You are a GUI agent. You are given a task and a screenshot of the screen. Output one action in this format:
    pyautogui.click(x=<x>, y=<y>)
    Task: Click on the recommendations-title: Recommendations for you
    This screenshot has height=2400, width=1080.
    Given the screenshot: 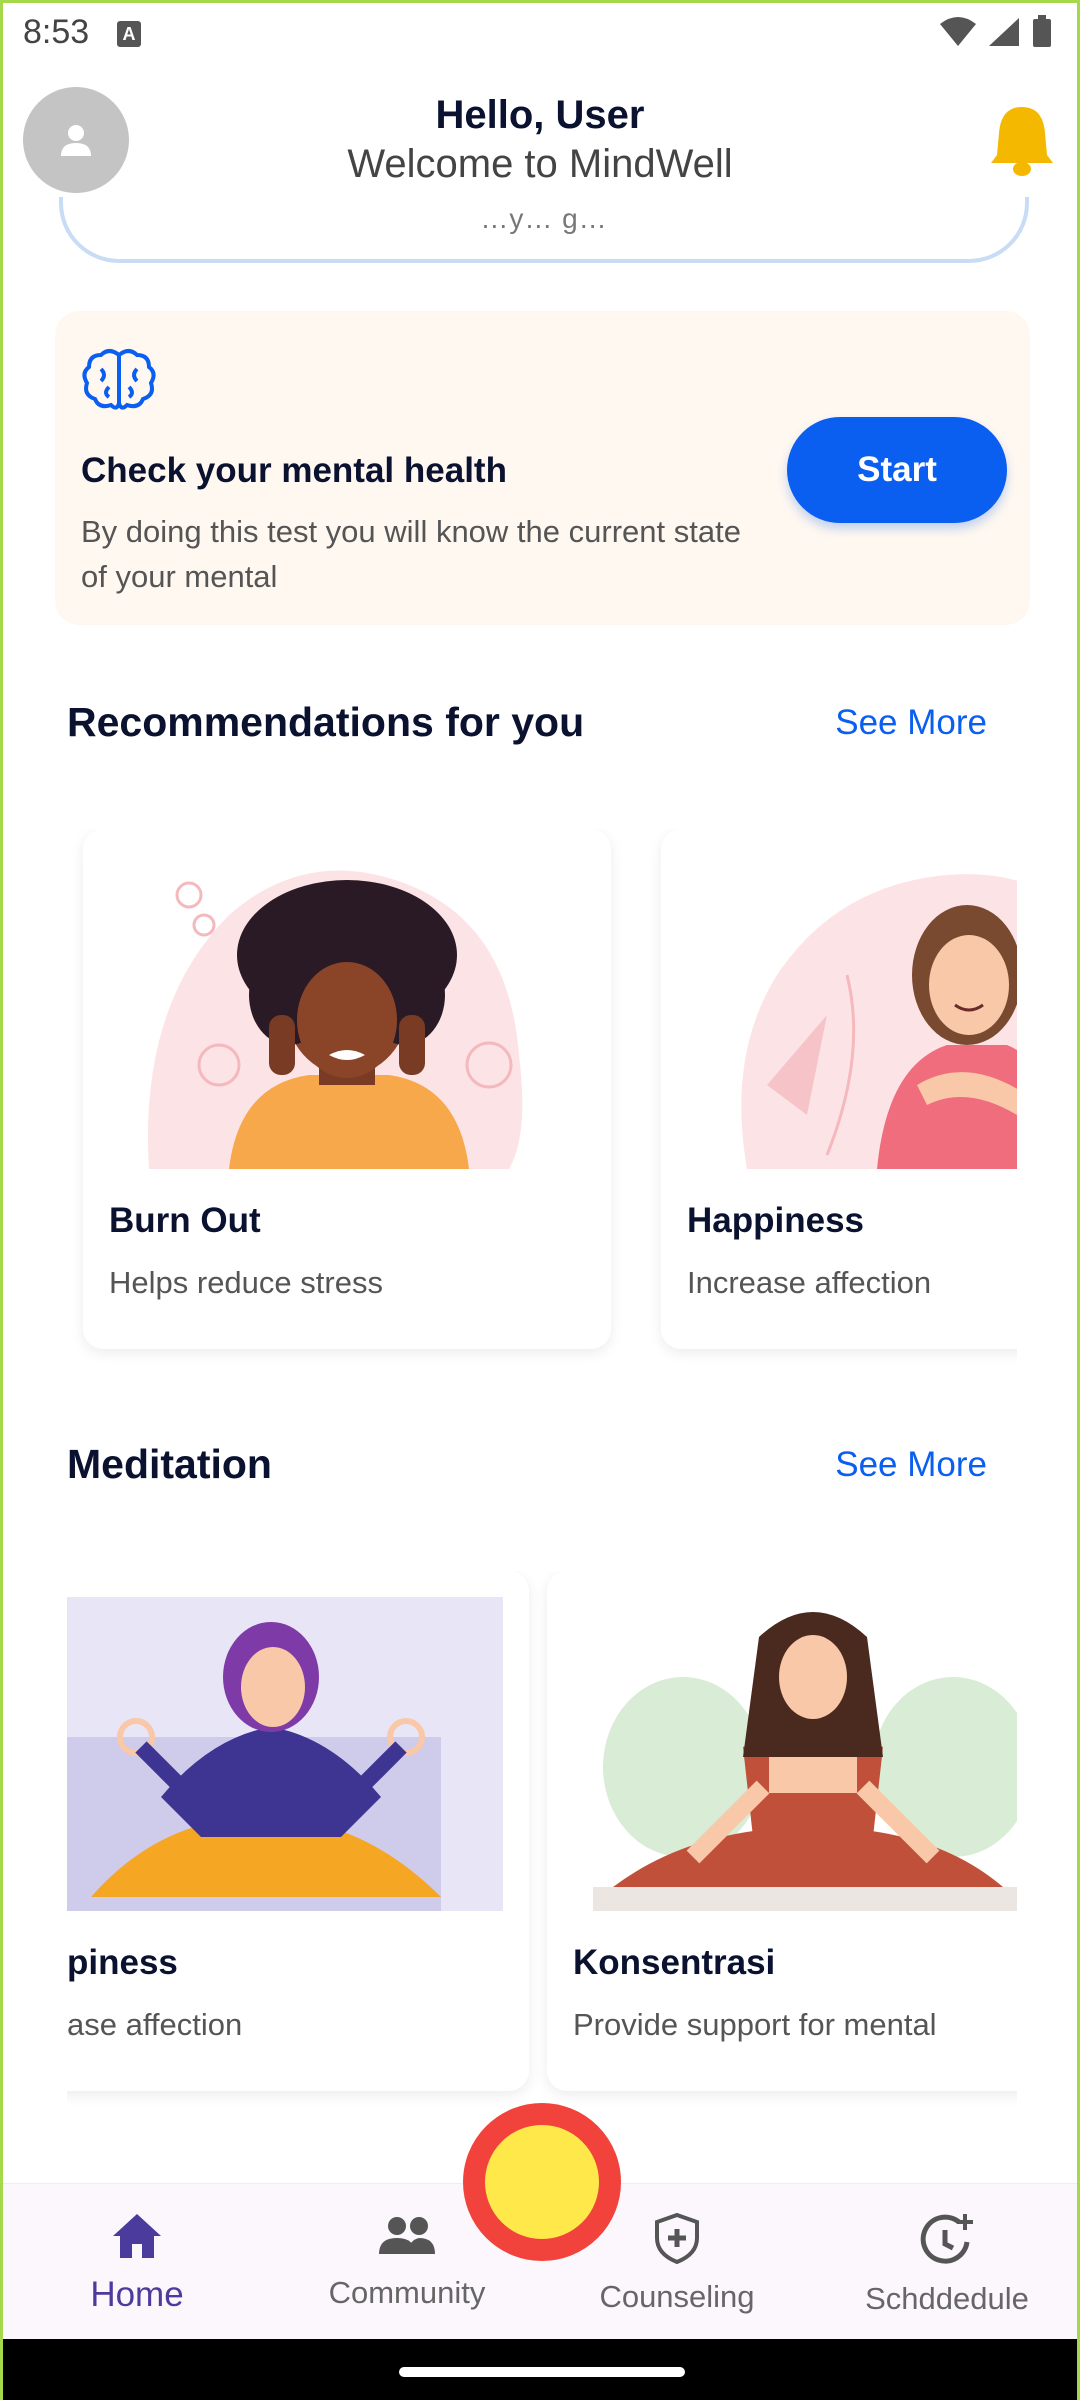 What is the action you would take?
    pyautogui.click(x=326, y=722)
    